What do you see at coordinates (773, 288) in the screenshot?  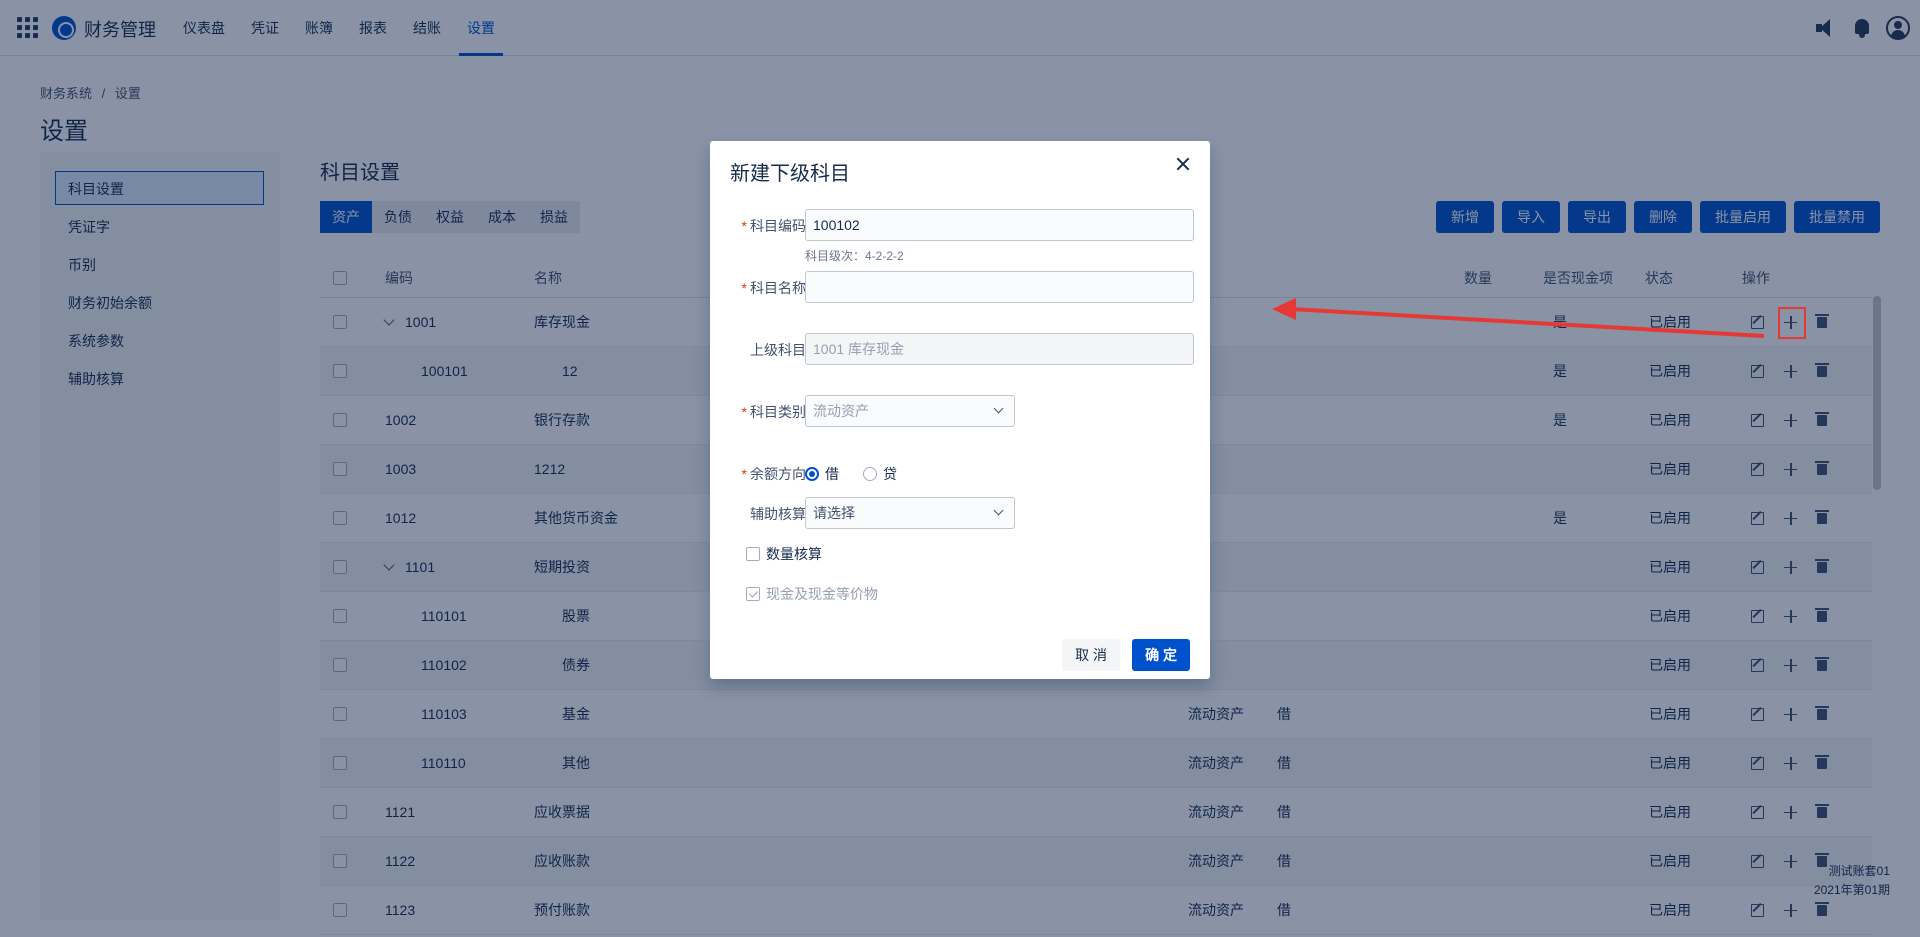 I see `name-label: * 科目名称` at bounding box center [773, 288].